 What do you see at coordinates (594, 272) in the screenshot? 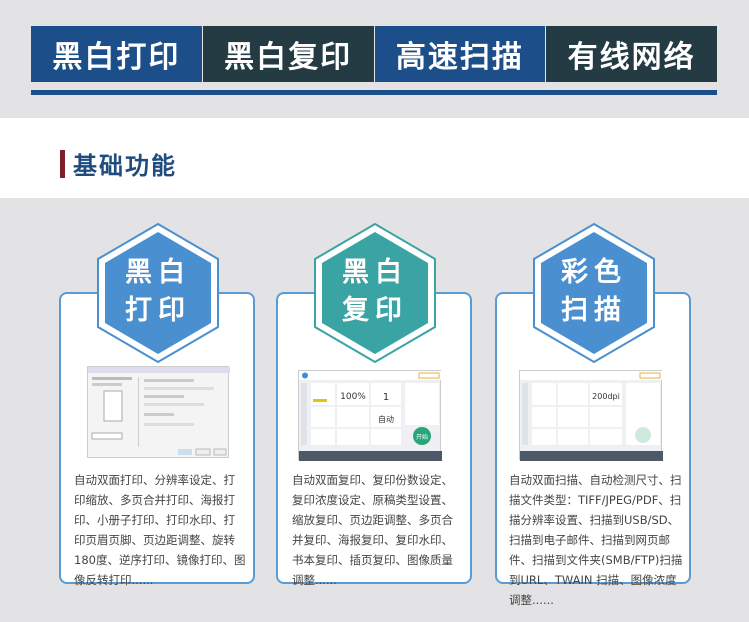
I see `hex-line1: 彩色` at bounding box center [594, 272].